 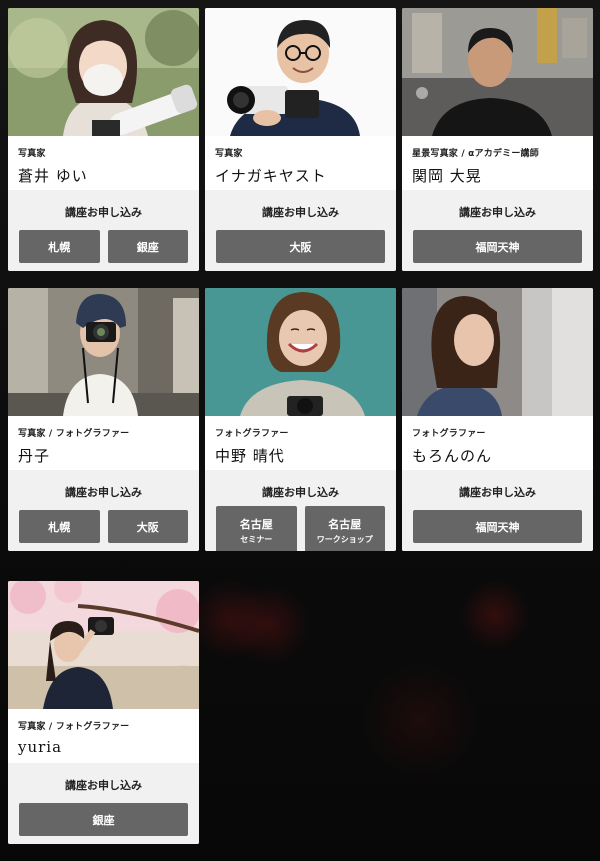 I want to click on instructor-card-2: 写真家 イナガキヤスト 講座お申し込み 大阪, so click(x=300, y=139).